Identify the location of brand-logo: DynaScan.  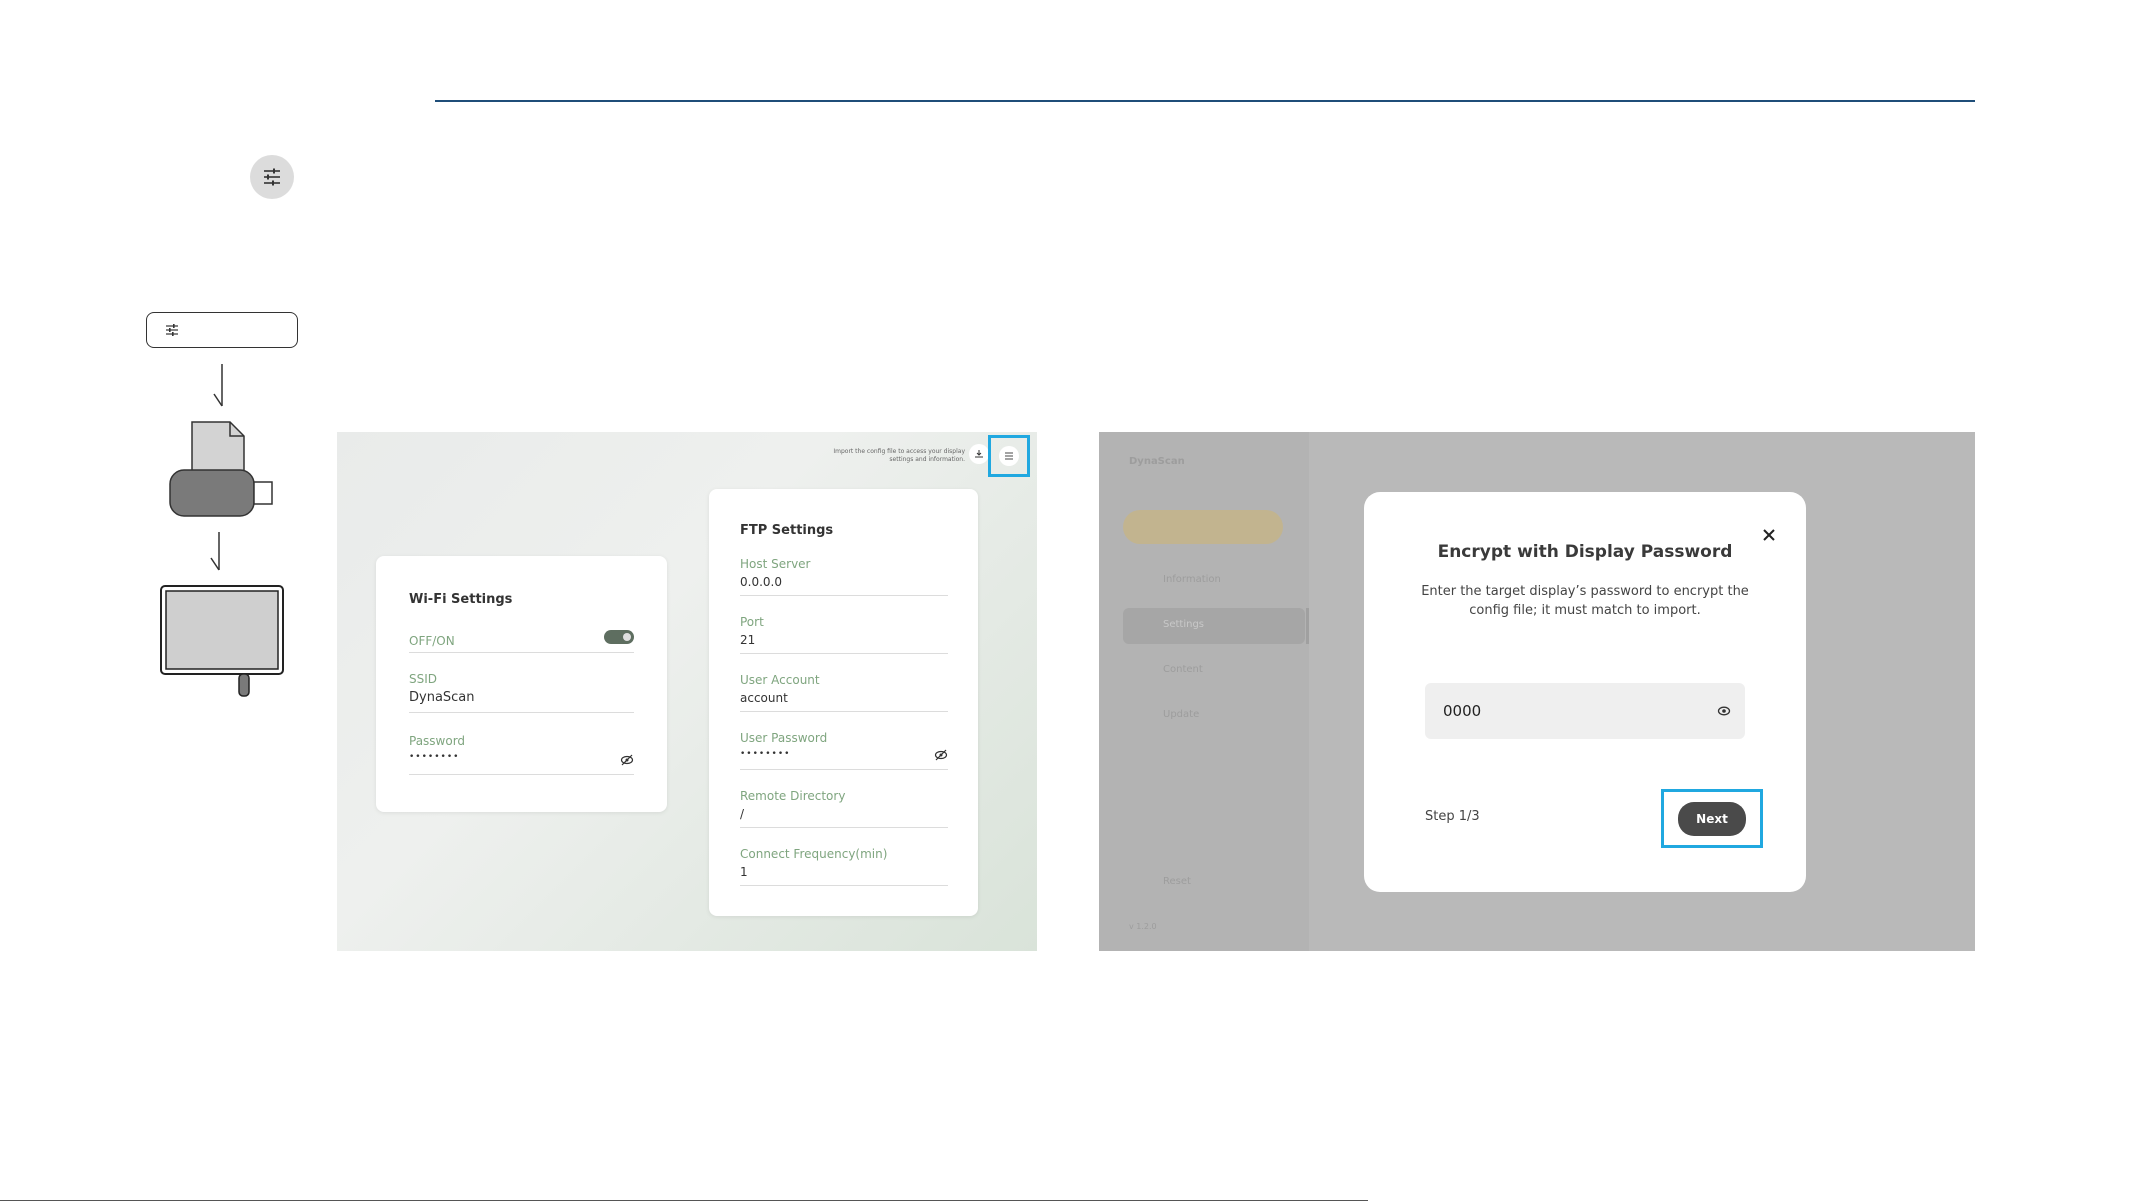
(1157, 461).